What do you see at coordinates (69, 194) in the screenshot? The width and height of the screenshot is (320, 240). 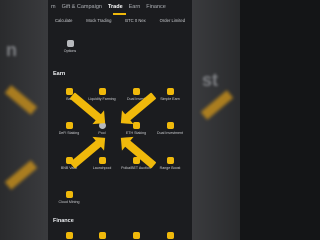 I see `cloud-mining-icon` at bounding box center [69, 194].